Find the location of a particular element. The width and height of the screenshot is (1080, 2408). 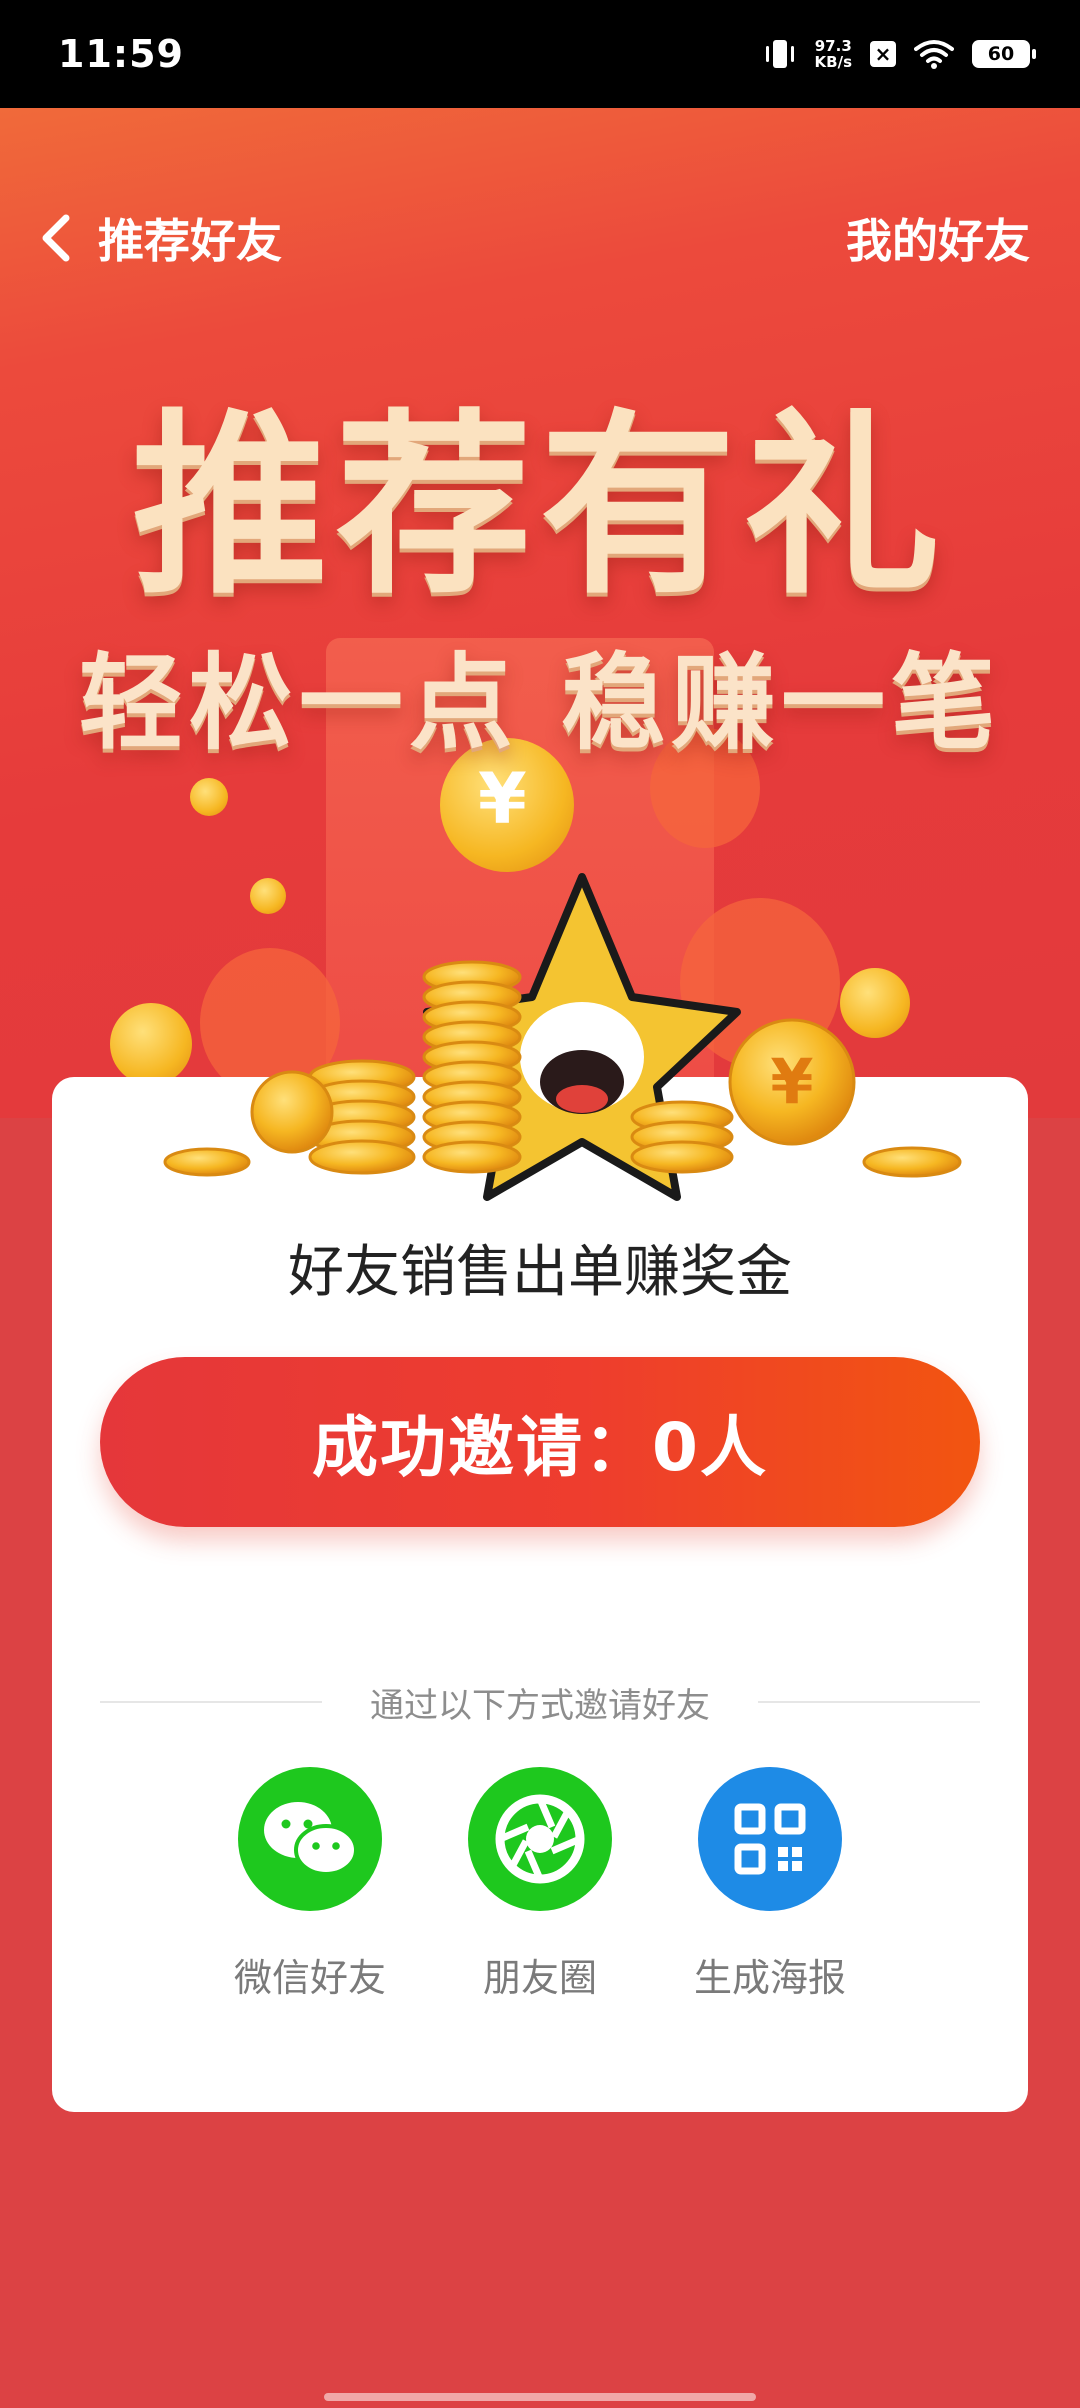

status-time: 11:59 is located at coordinates (121, 54).